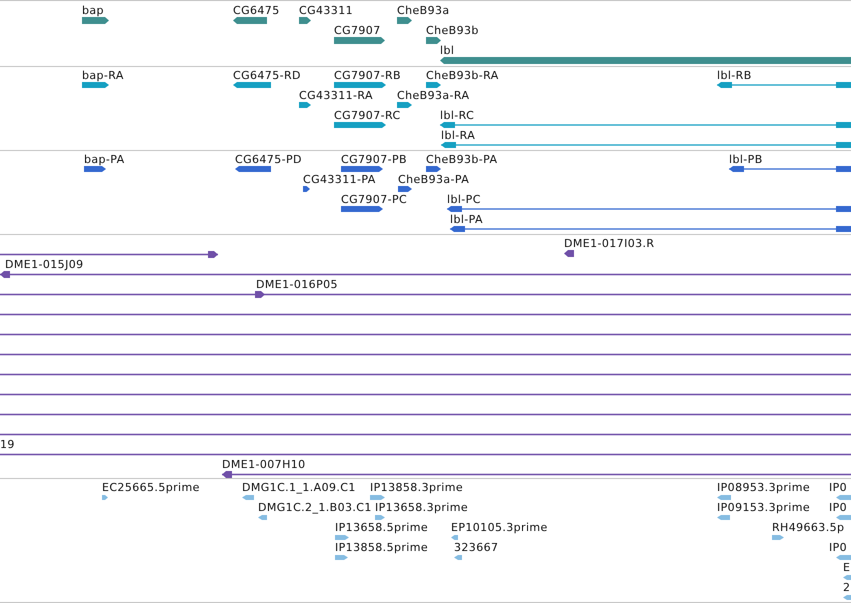 This screenshot has height=603, width=851. I want to click on feature-label: lbl-PC, so click(464, 199).